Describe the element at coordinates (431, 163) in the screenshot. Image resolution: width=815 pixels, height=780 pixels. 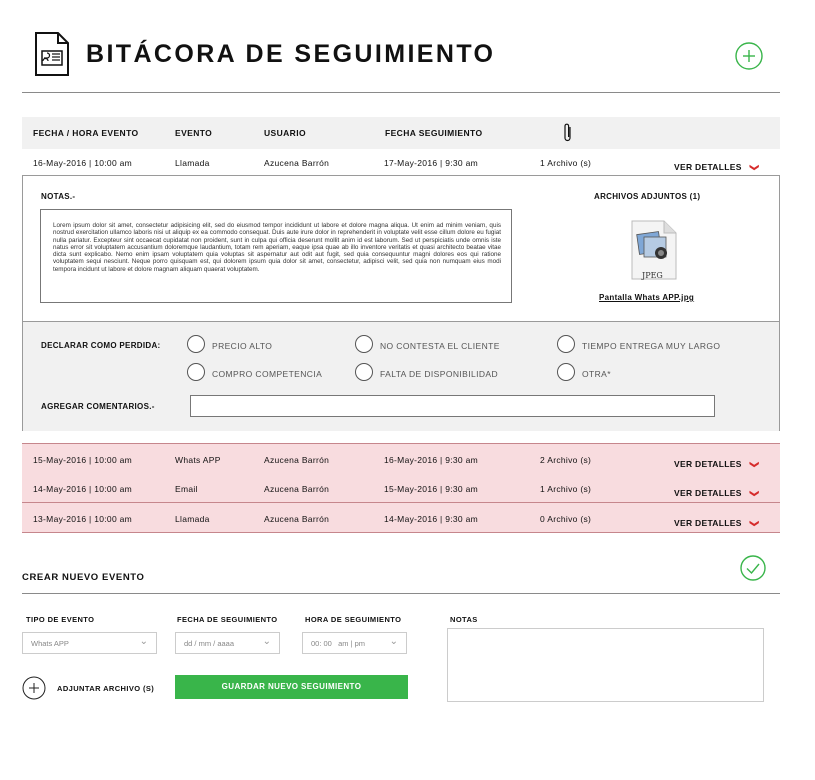
I see `row-seguimiento: 17-May-2016 | 9:30 am` at that location.